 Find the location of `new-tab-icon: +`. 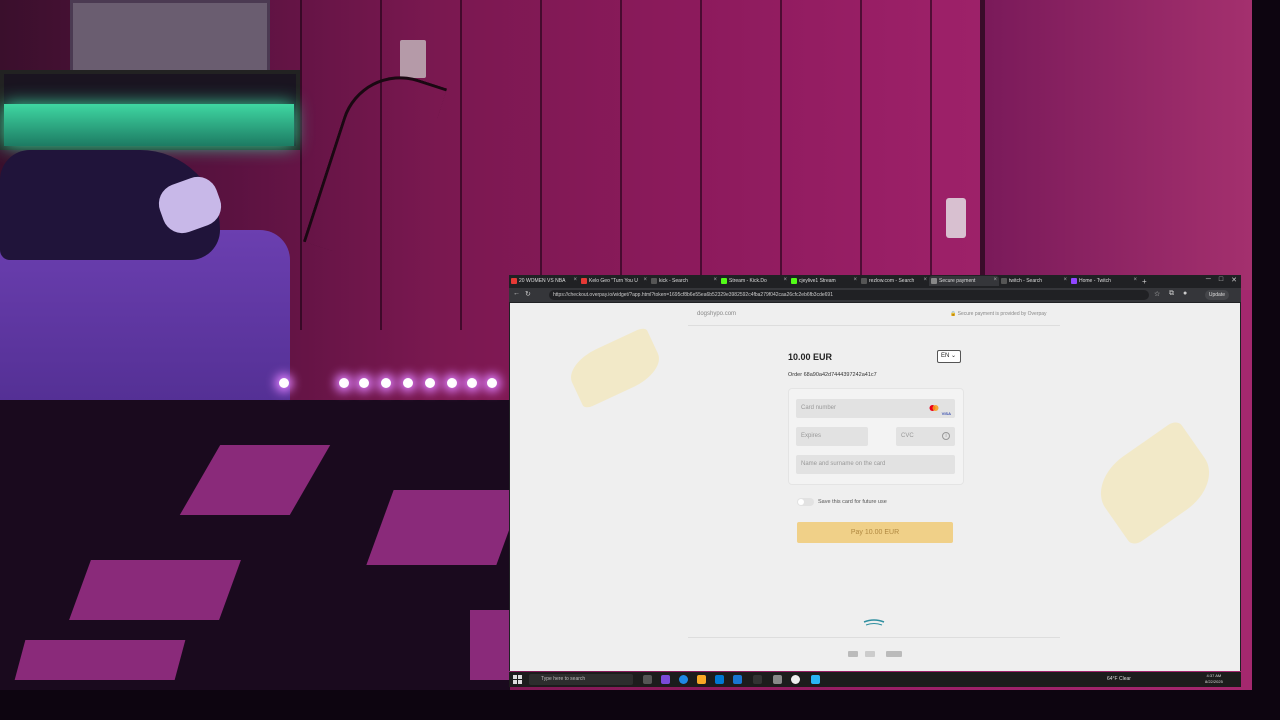

new-tab-icon: + is located at coordinates (1144, 281).